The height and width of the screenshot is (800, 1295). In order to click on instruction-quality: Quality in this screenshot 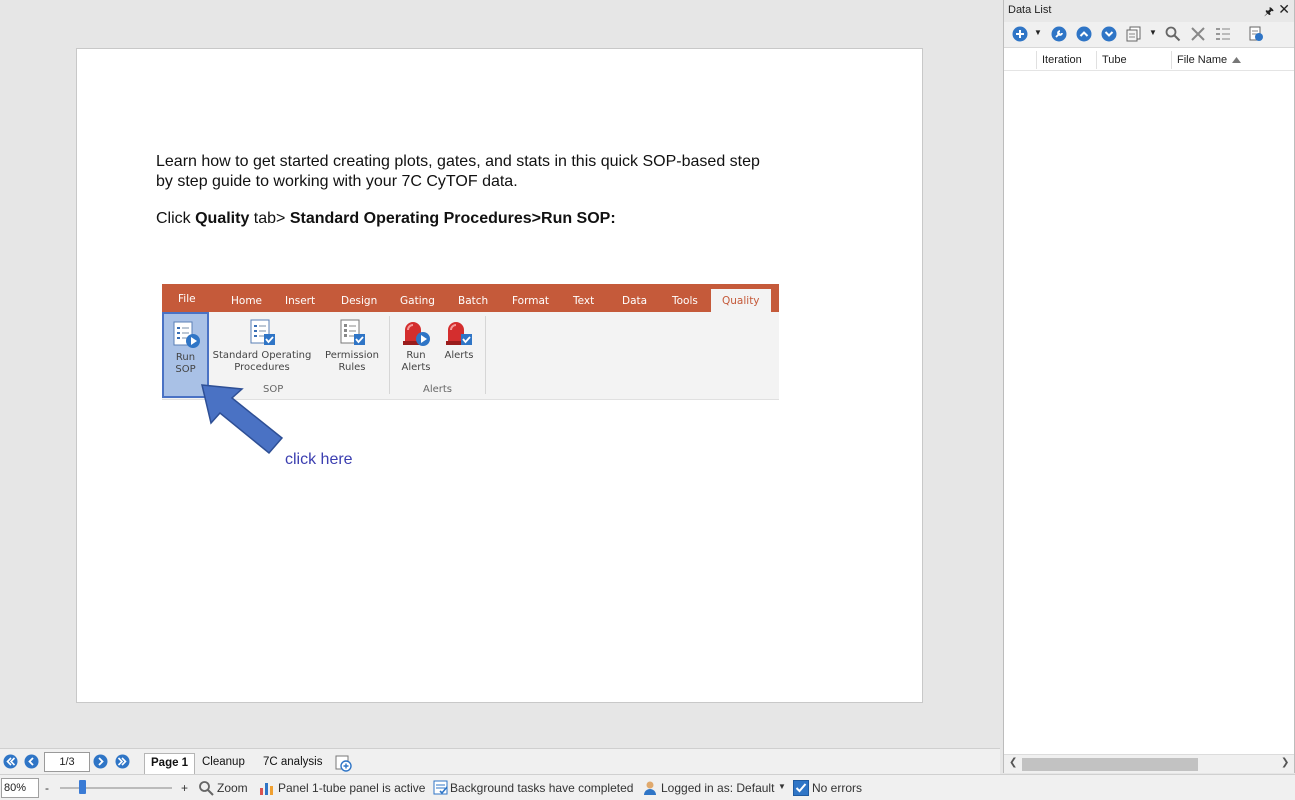, I will do `click(222, 218)`.